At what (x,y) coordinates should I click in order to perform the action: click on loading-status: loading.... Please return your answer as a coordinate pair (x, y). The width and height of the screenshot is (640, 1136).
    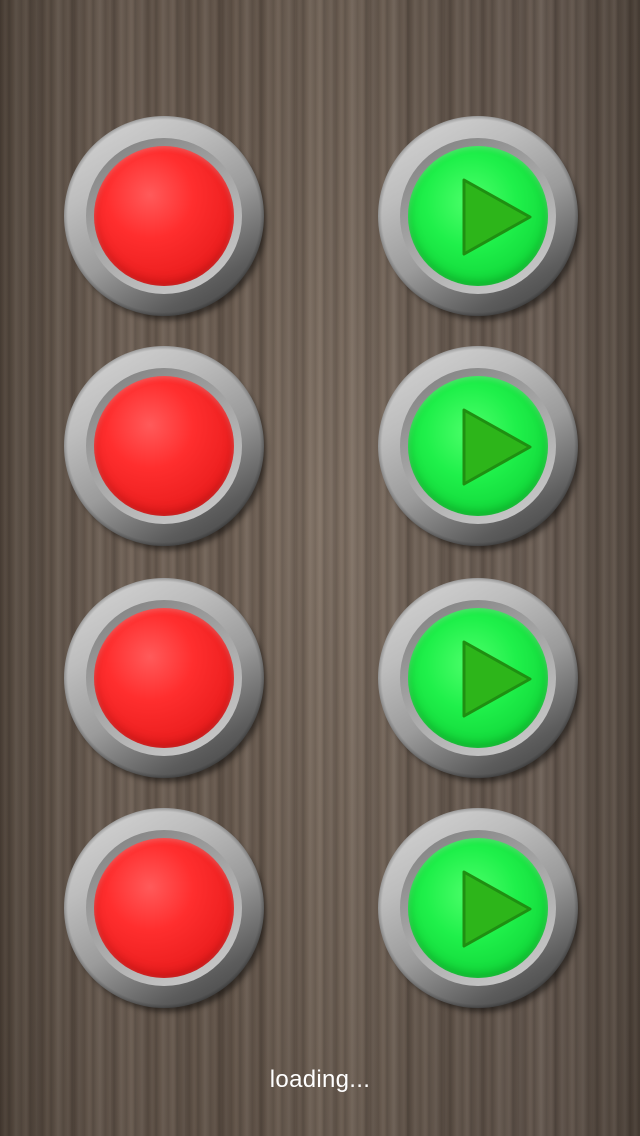
    Looking at the image, I should click on (320, 1079).